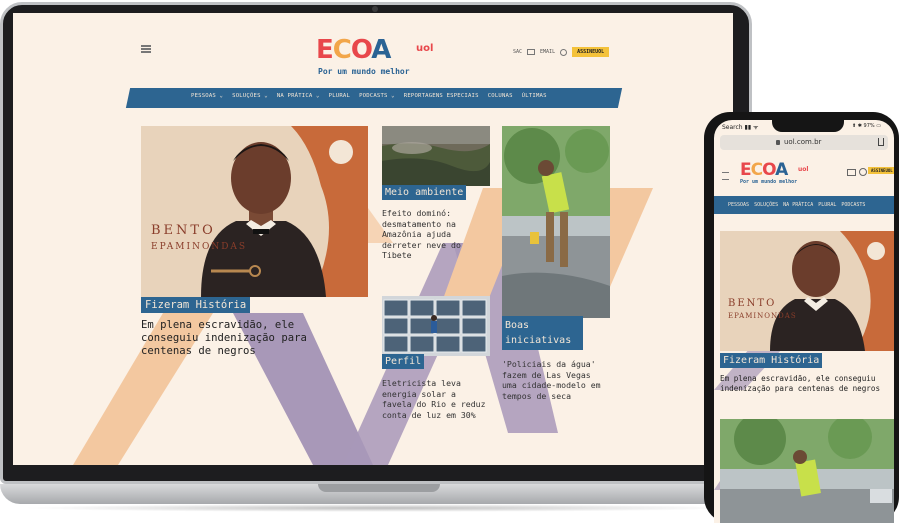 The image size is (899, 523). What do you see at coordinates (766, 205) in the screenshot?
I see `nav-item-solucoes: SOLUÇÕES` at bounding box center [766, 205].